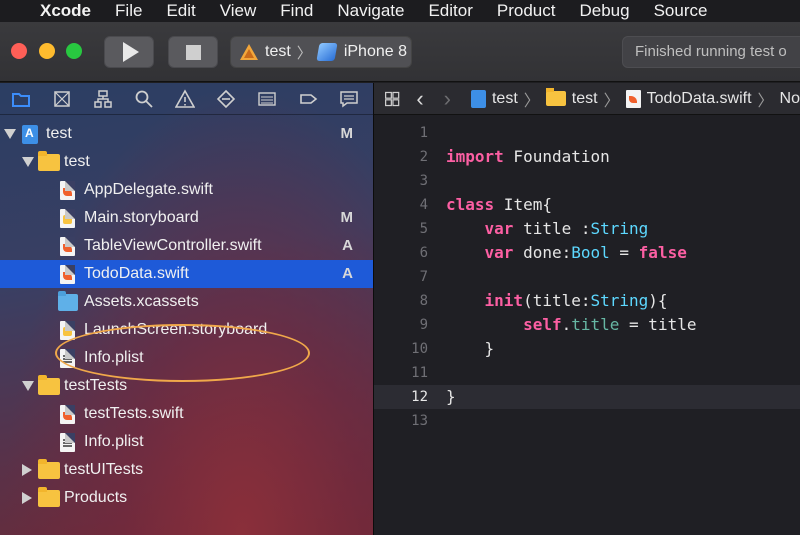  Describe the element at coordinates (604, 11) in the screenshot. I see `menu-debug: Debug` at that location.